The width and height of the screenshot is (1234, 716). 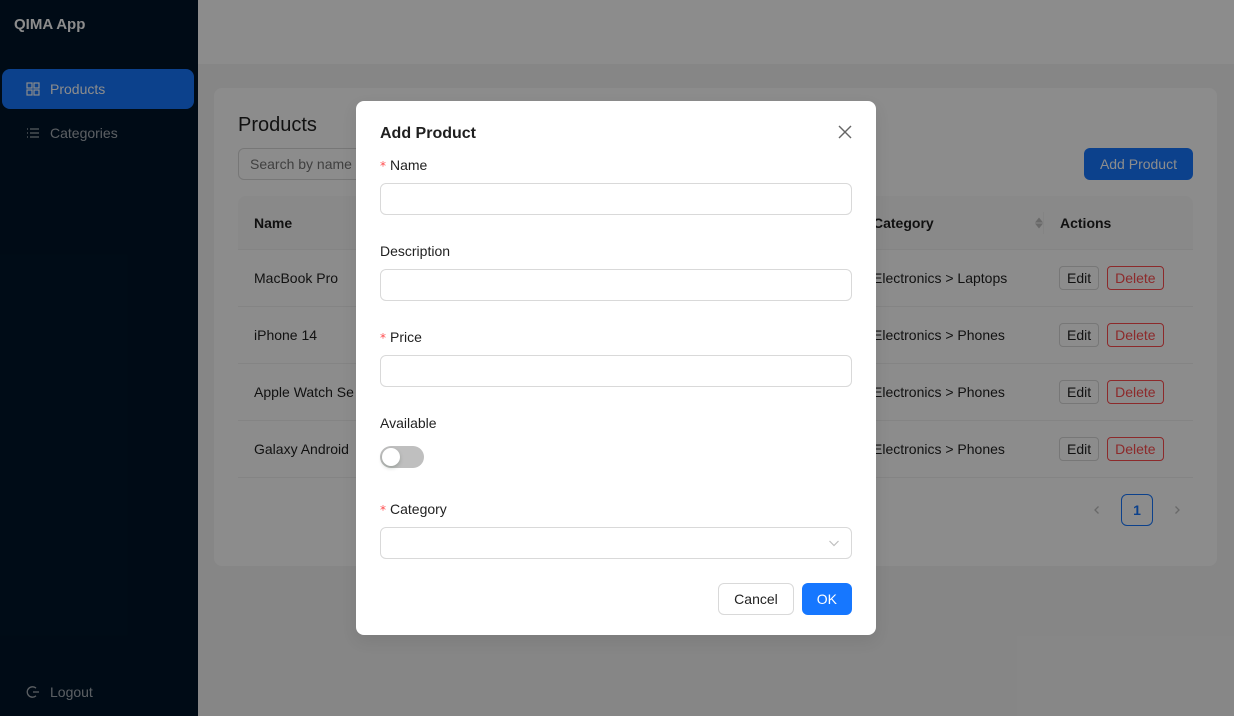 What do you see at coordinates (616, 285) in the screenshot?
I see `description-field` at bounding box center [616, 285].